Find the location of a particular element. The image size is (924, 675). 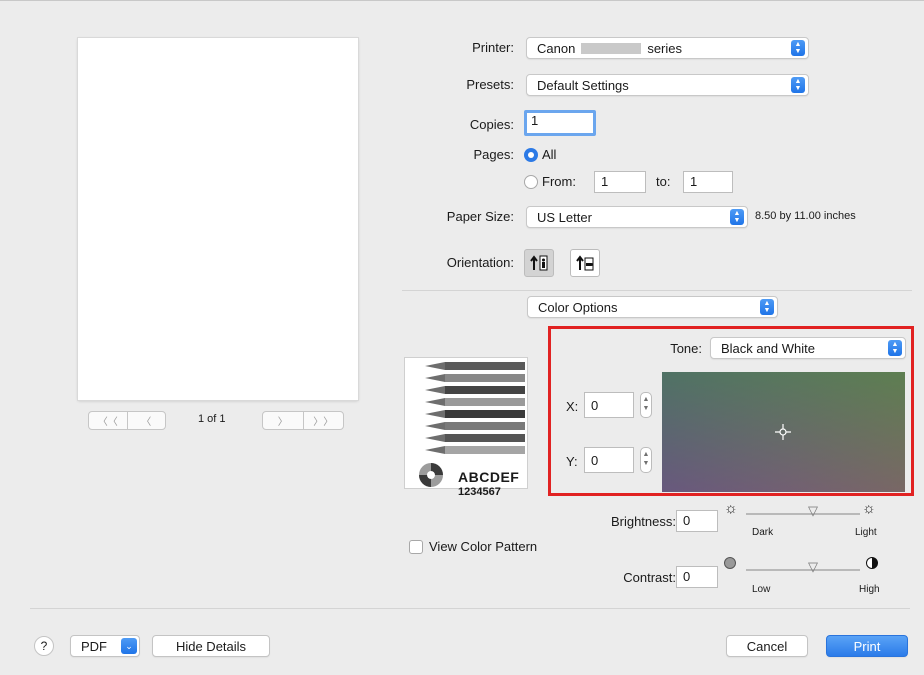

color-adjust-pad is located at coordinates (783, 432).